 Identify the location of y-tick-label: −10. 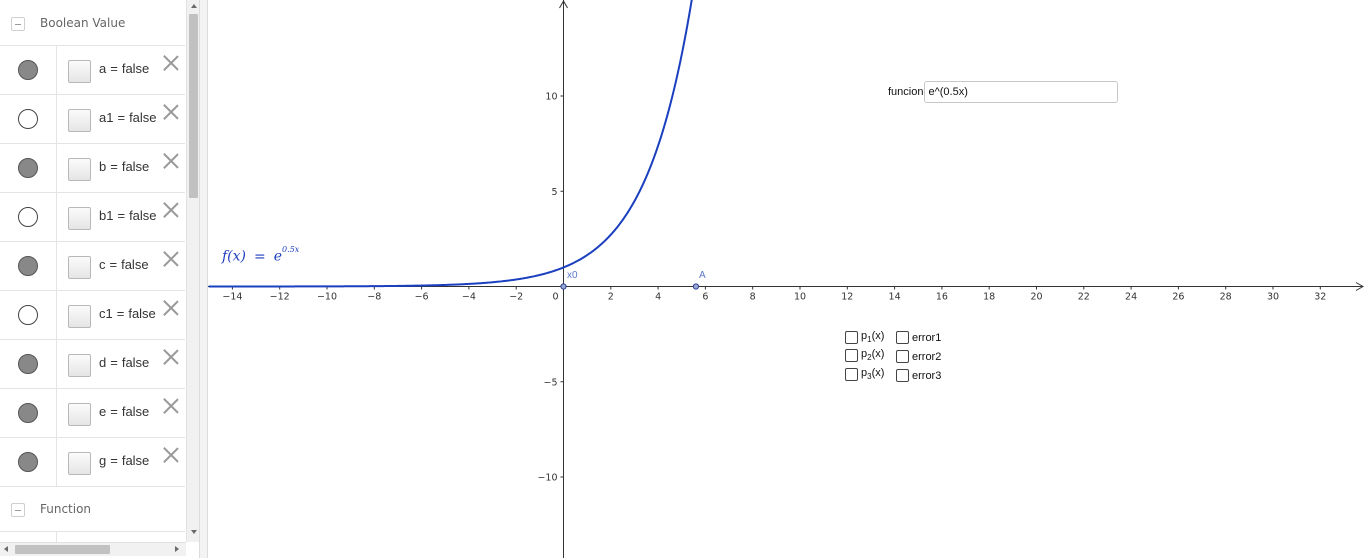
(547, 478).